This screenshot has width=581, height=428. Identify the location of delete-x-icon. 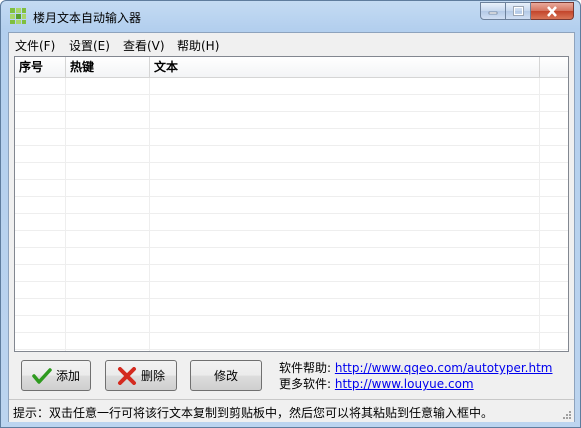
(126, 375).